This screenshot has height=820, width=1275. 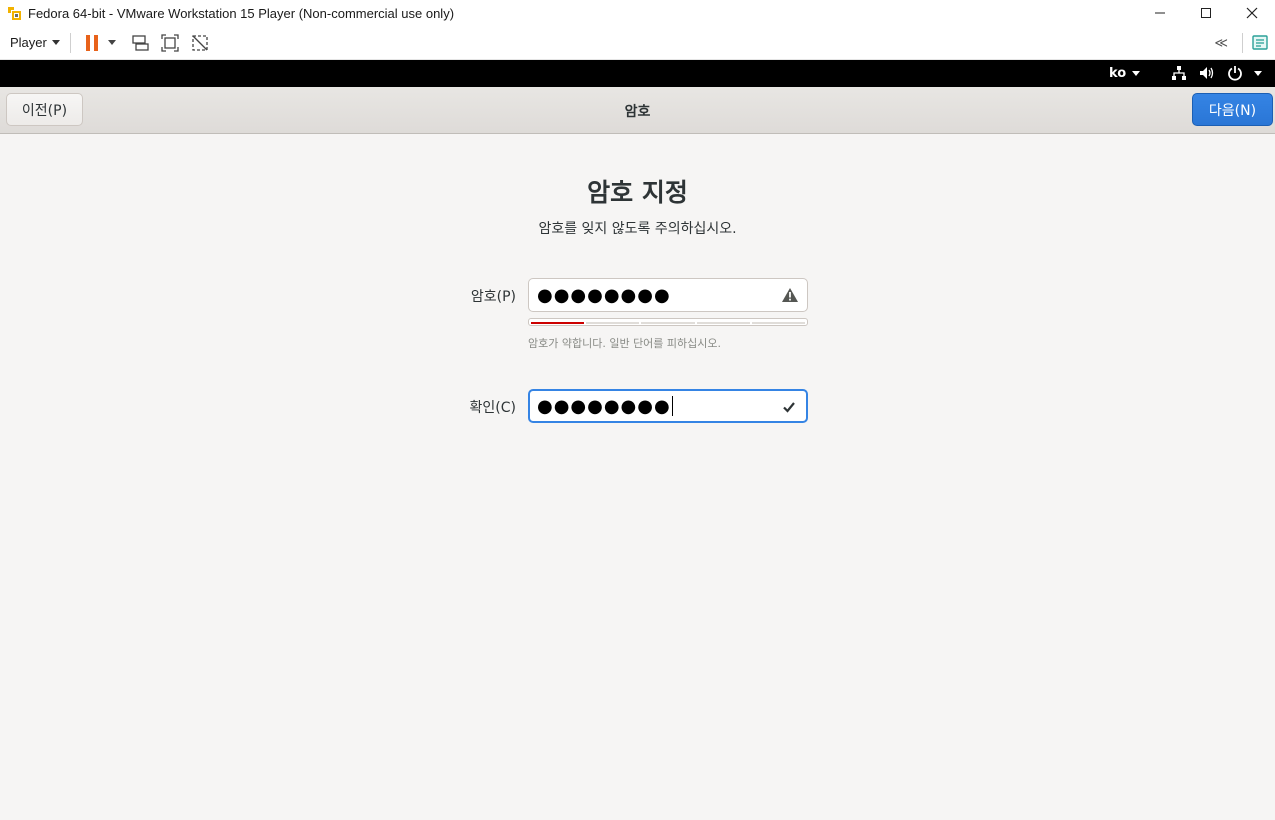 I want to click on volume-icon, so click(x=1207, y=73).